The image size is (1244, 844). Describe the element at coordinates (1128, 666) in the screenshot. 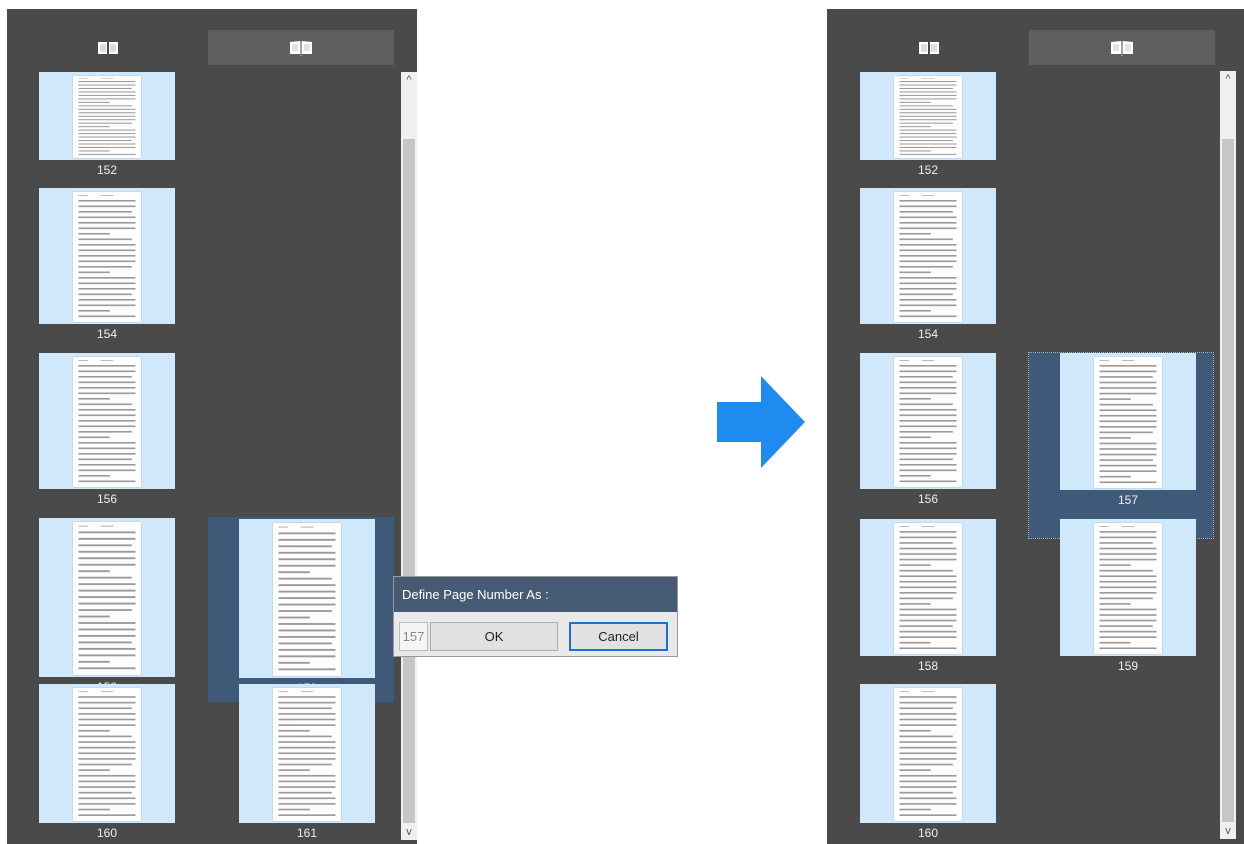

I see `page-number-label: 159` at that location.